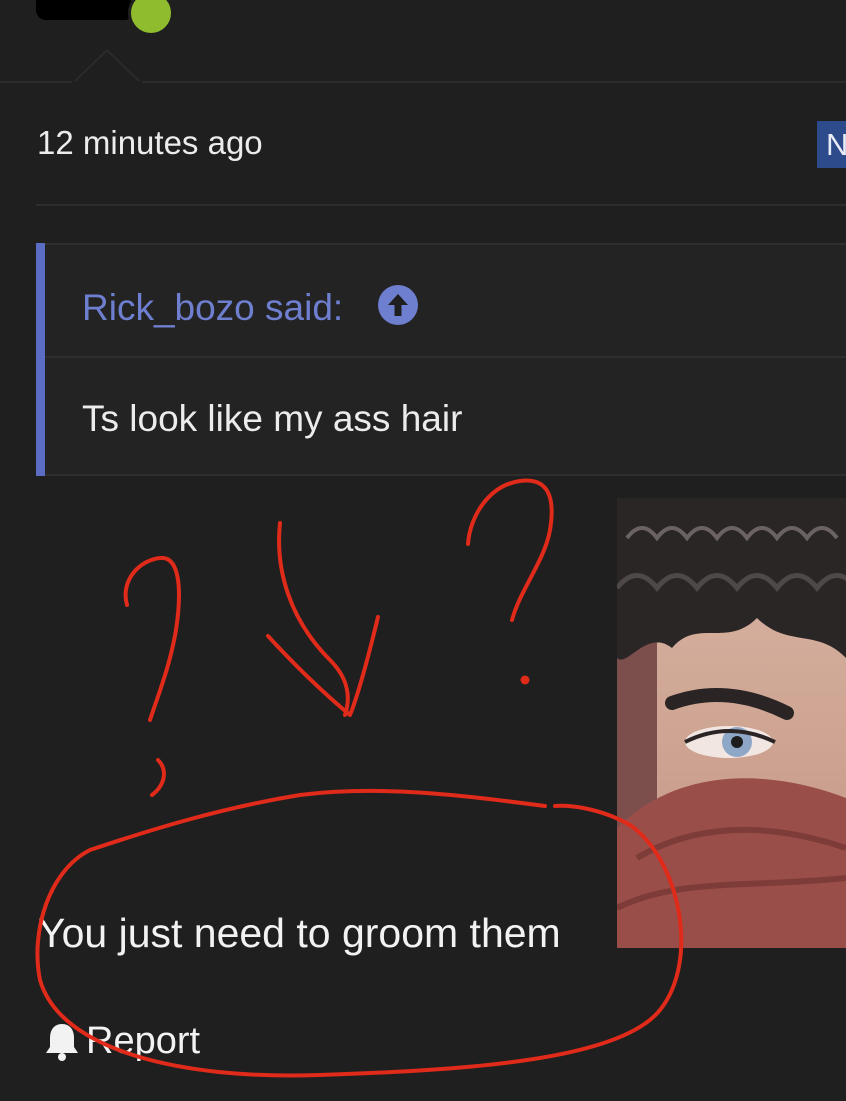  What do you see at coordinates (143, 1040) in the screenshot?
I see `report-label: Report` at bounding box center [143, 1040].